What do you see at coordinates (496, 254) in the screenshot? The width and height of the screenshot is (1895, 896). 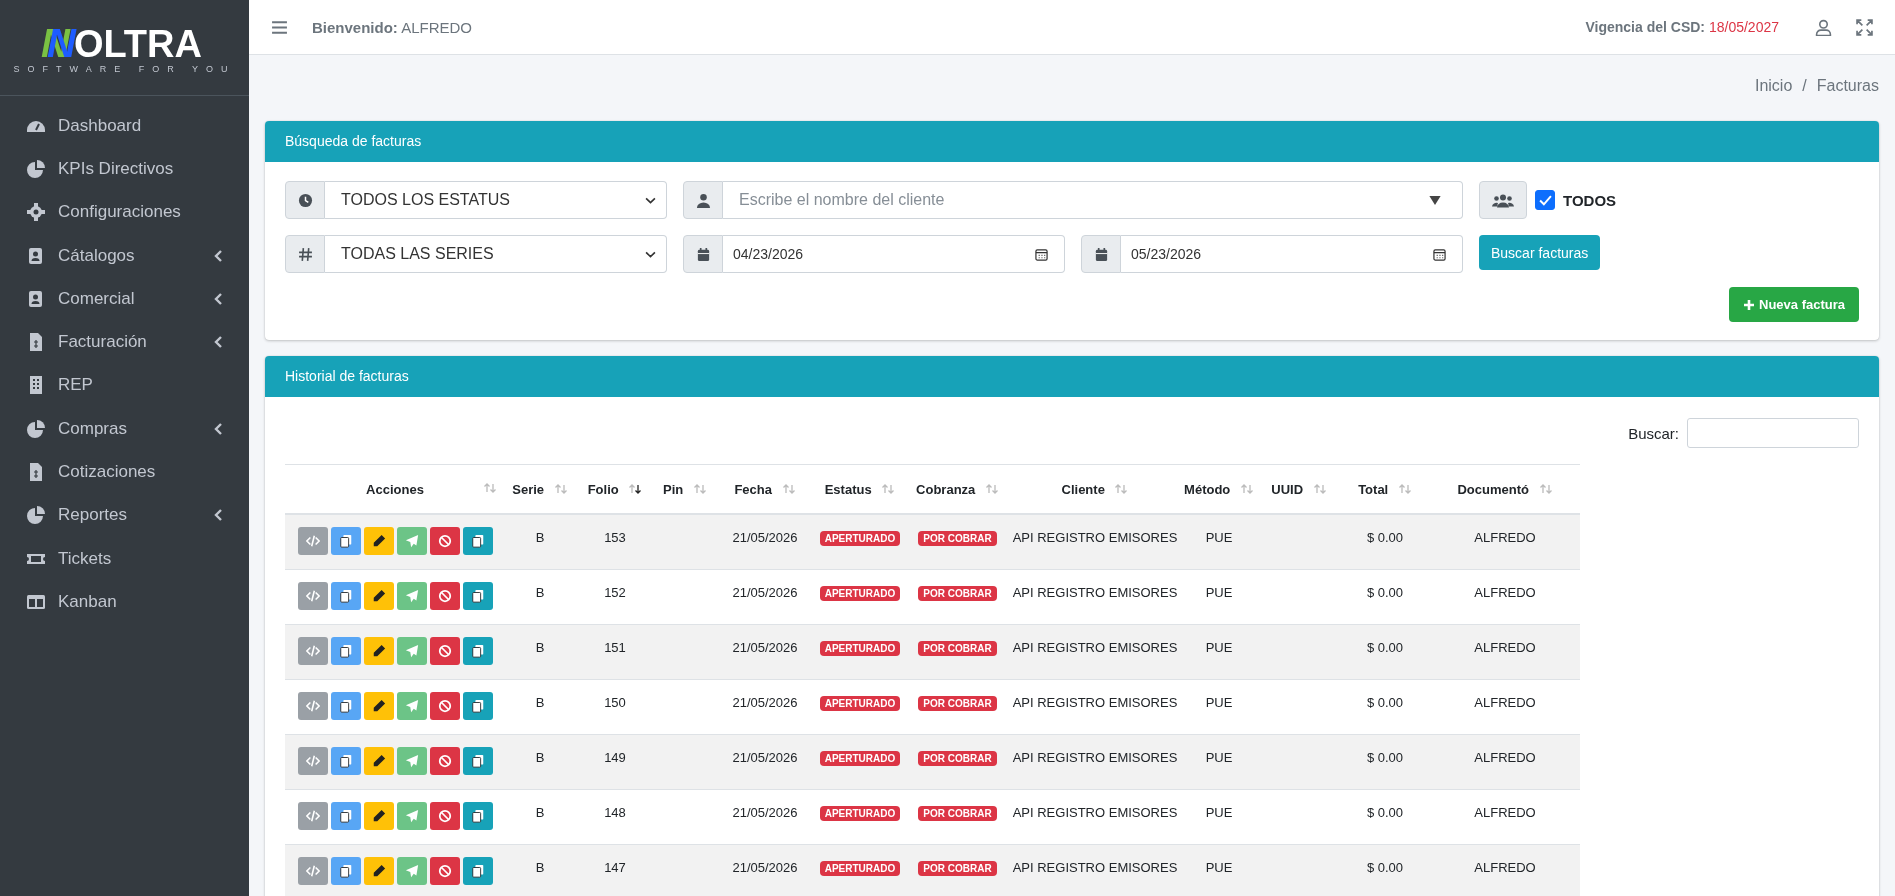 I see `series-select: TODAS LAS SERIES` at bounding box center [496, 254].